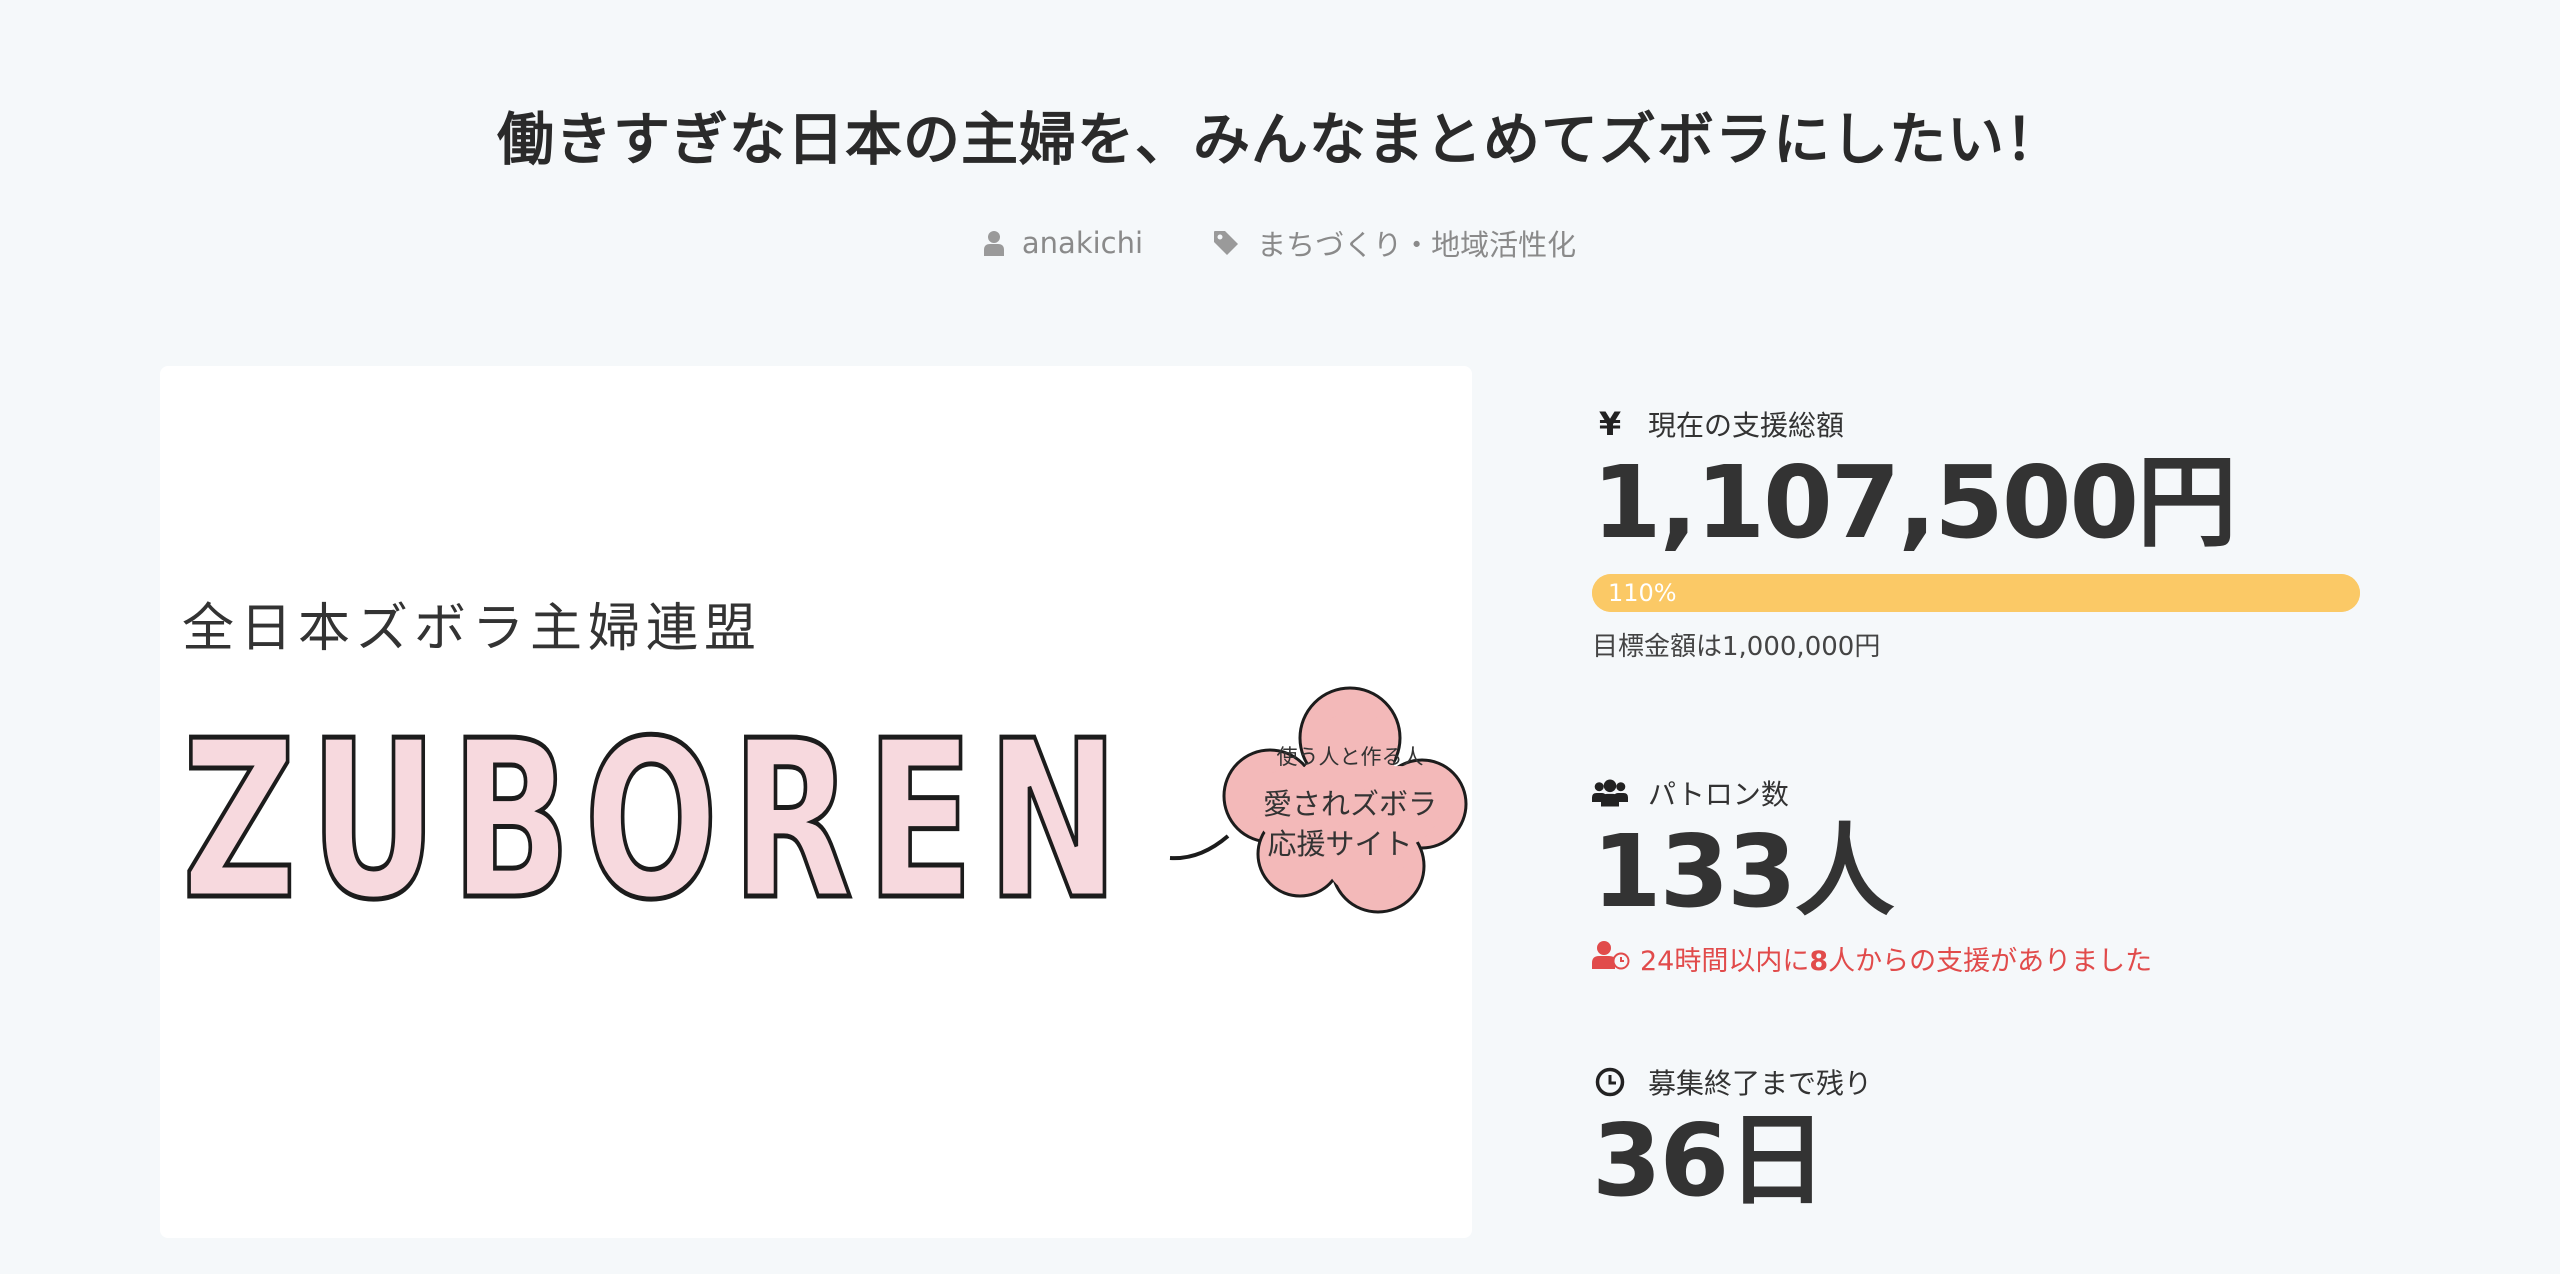 The width and height of the screenshot is (2560, 1274). I want to click on yen-icon: ¥, so click(1610, 424).